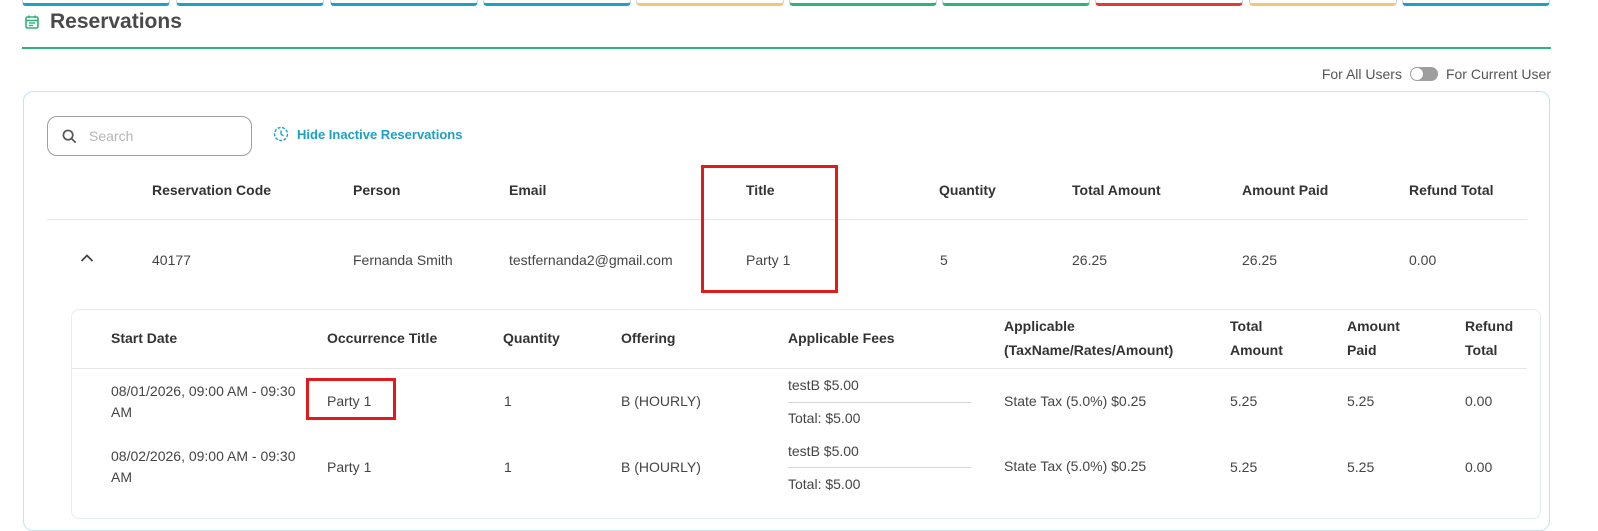 This screenshot has height=531, width=1598. What do you see at coordinates (1423, 260) in the screenshot?
I see `refund-total-cell: 0.00` at bounding box center [1423, 260].